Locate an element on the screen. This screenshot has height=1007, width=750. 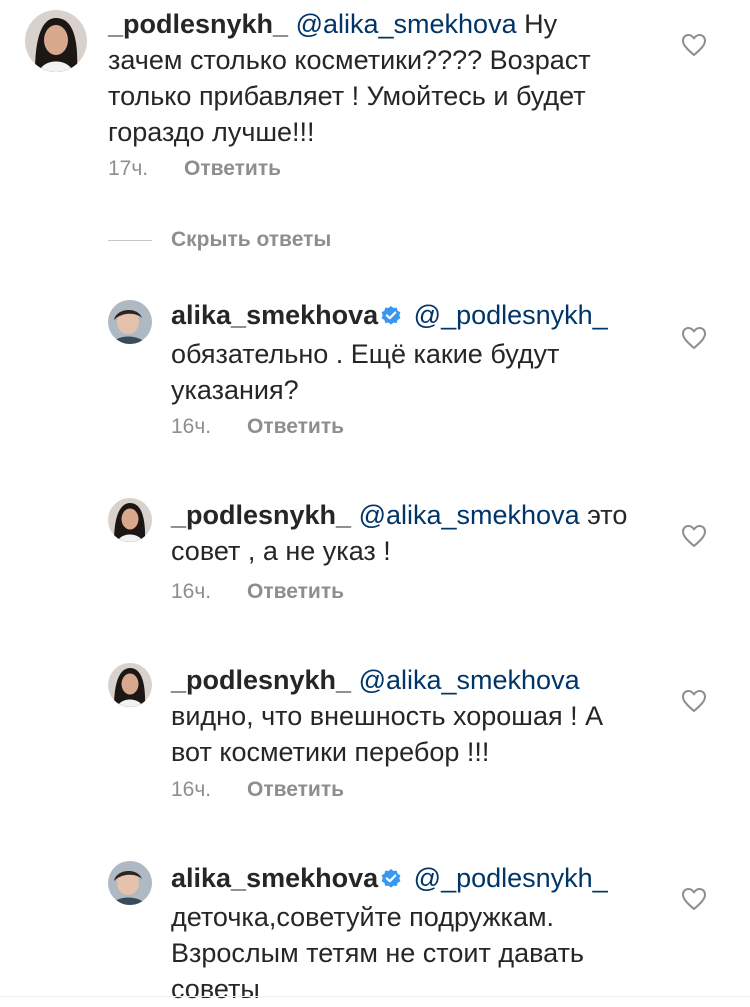
comment-text: обязательно . Ещё какие будут is located at coordinates (365, 354).